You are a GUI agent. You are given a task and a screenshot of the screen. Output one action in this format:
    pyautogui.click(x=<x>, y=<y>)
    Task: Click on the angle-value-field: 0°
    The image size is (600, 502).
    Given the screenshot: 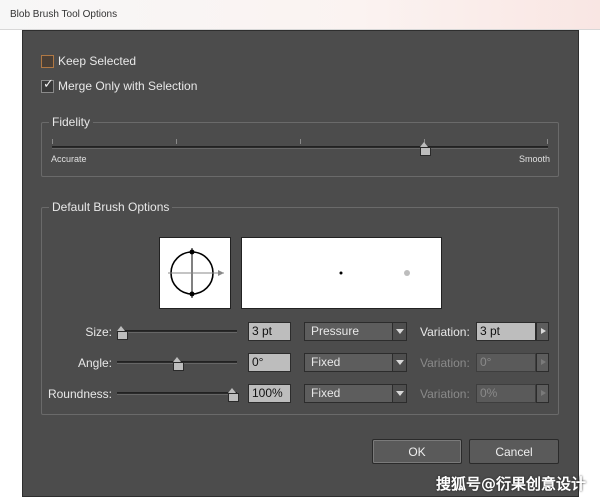 What is the action you would take?
    pyautogui.click(x=269, y=362)
    